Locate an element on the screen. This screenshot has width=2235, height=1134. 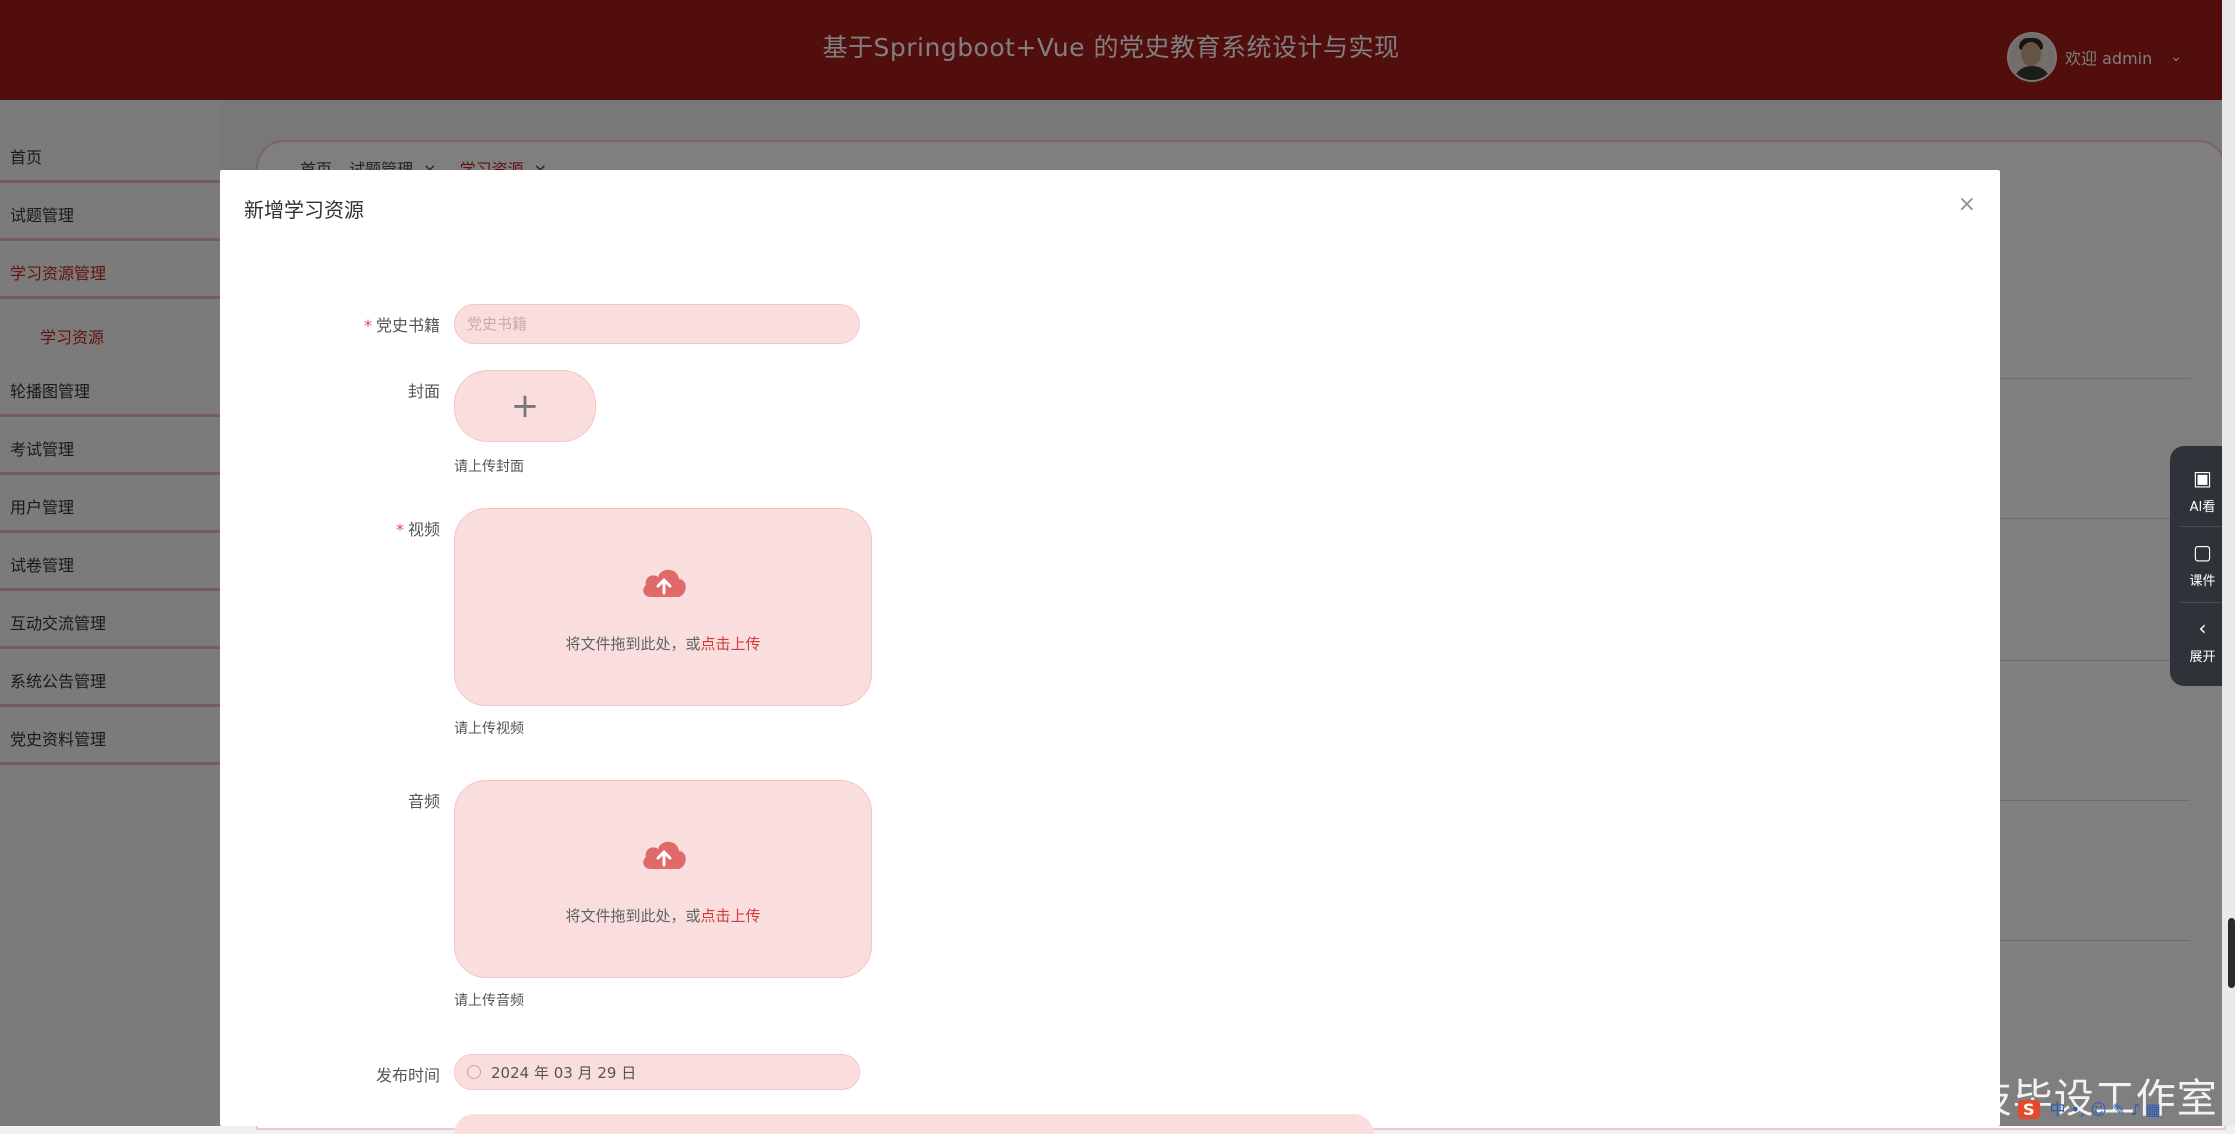
ime-tray: S中 •, ☺ ✎ ♪ ▦ is located at coordinates (2089, 1108).